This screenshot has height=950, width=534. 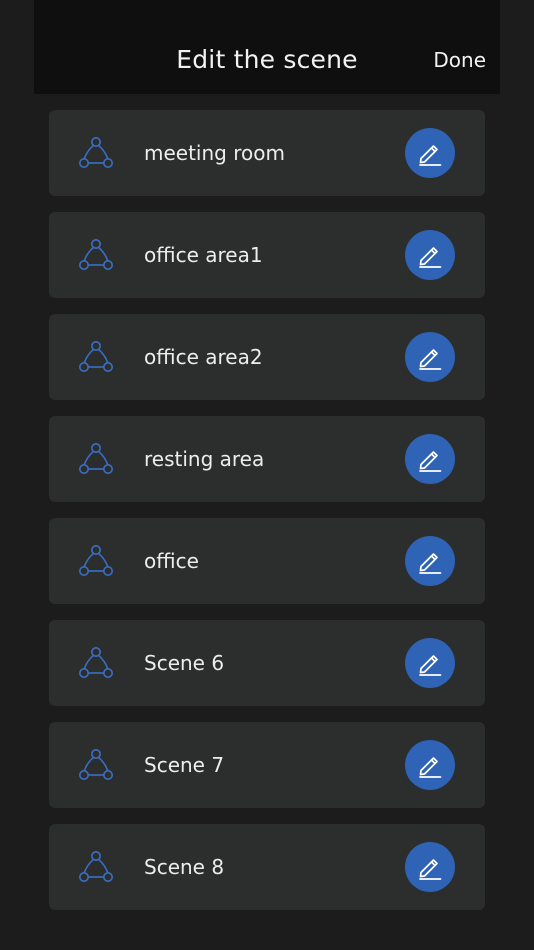 I want to click on scene-name: meeting room, so click(x=214, y=153).